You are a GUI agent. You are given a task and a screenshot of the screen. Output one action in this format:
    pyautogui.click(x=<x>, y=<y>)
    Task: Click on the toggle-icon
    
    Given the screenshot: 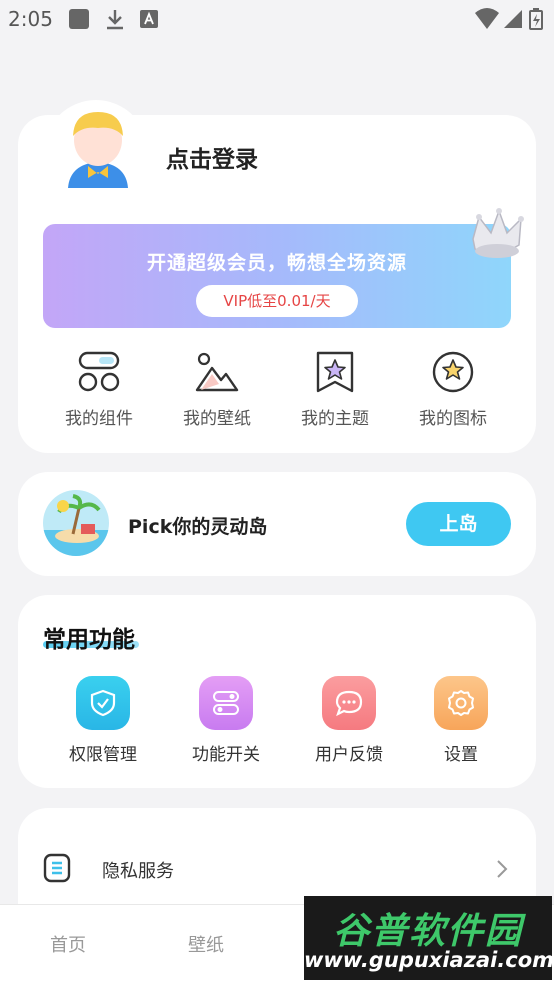 What is the action you would take?
    pyautogui.click(x=226, y=703)
    